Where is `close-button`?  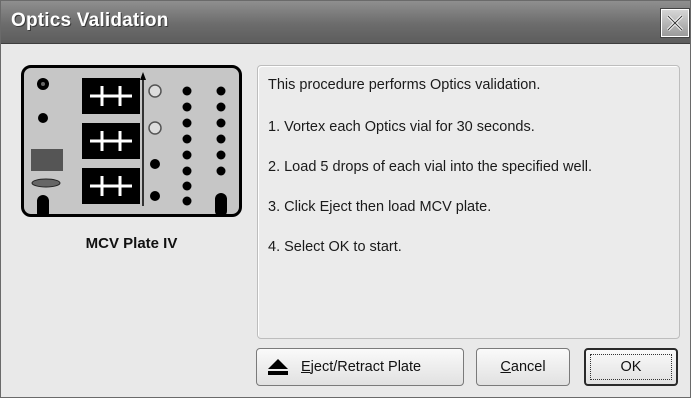
close-button is located at coordinates (675, 23).